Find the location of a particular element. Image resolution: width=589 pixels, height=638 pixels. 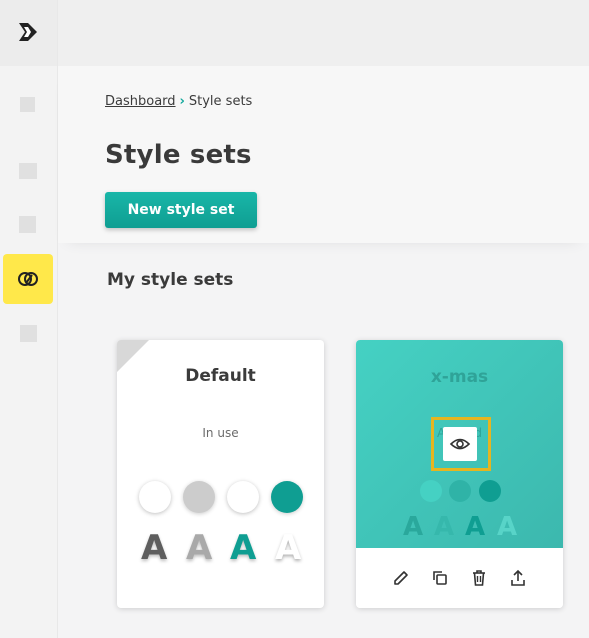

section-title: My style sets is located at coordinates (170, 280).